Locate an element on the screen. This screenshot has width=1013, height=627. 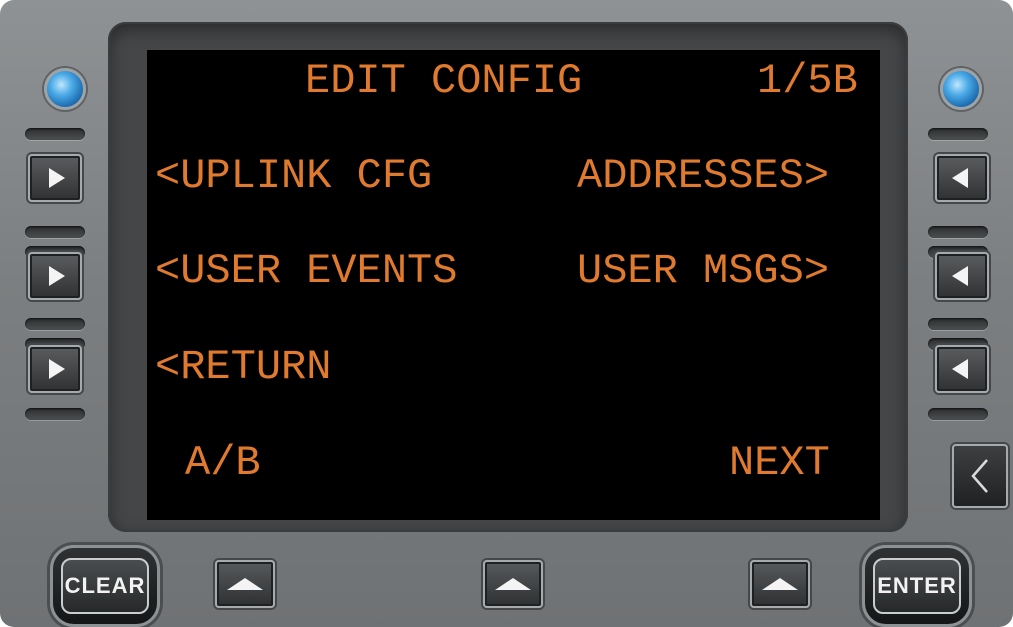
bottom-key-right is located at coordinates (780, 584).